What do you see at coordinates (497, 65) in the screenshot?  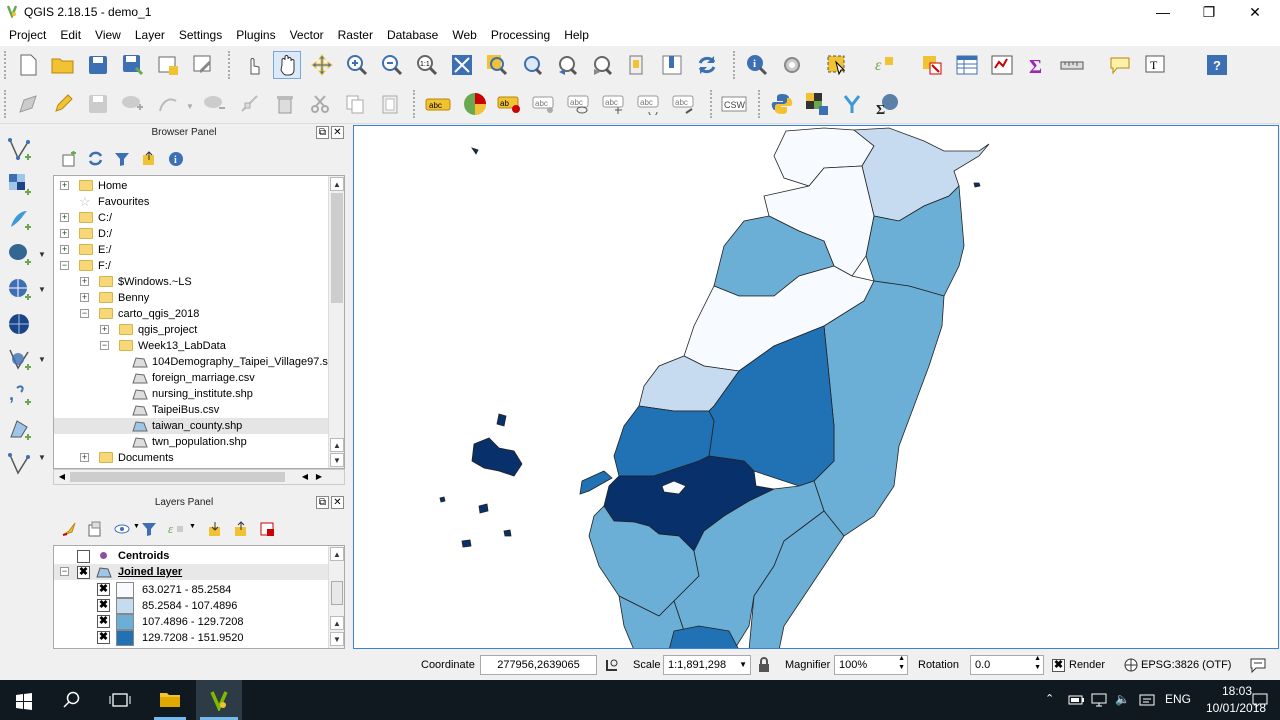 I see `zoom-to-selection-icon` at bounding box center [497, 65].